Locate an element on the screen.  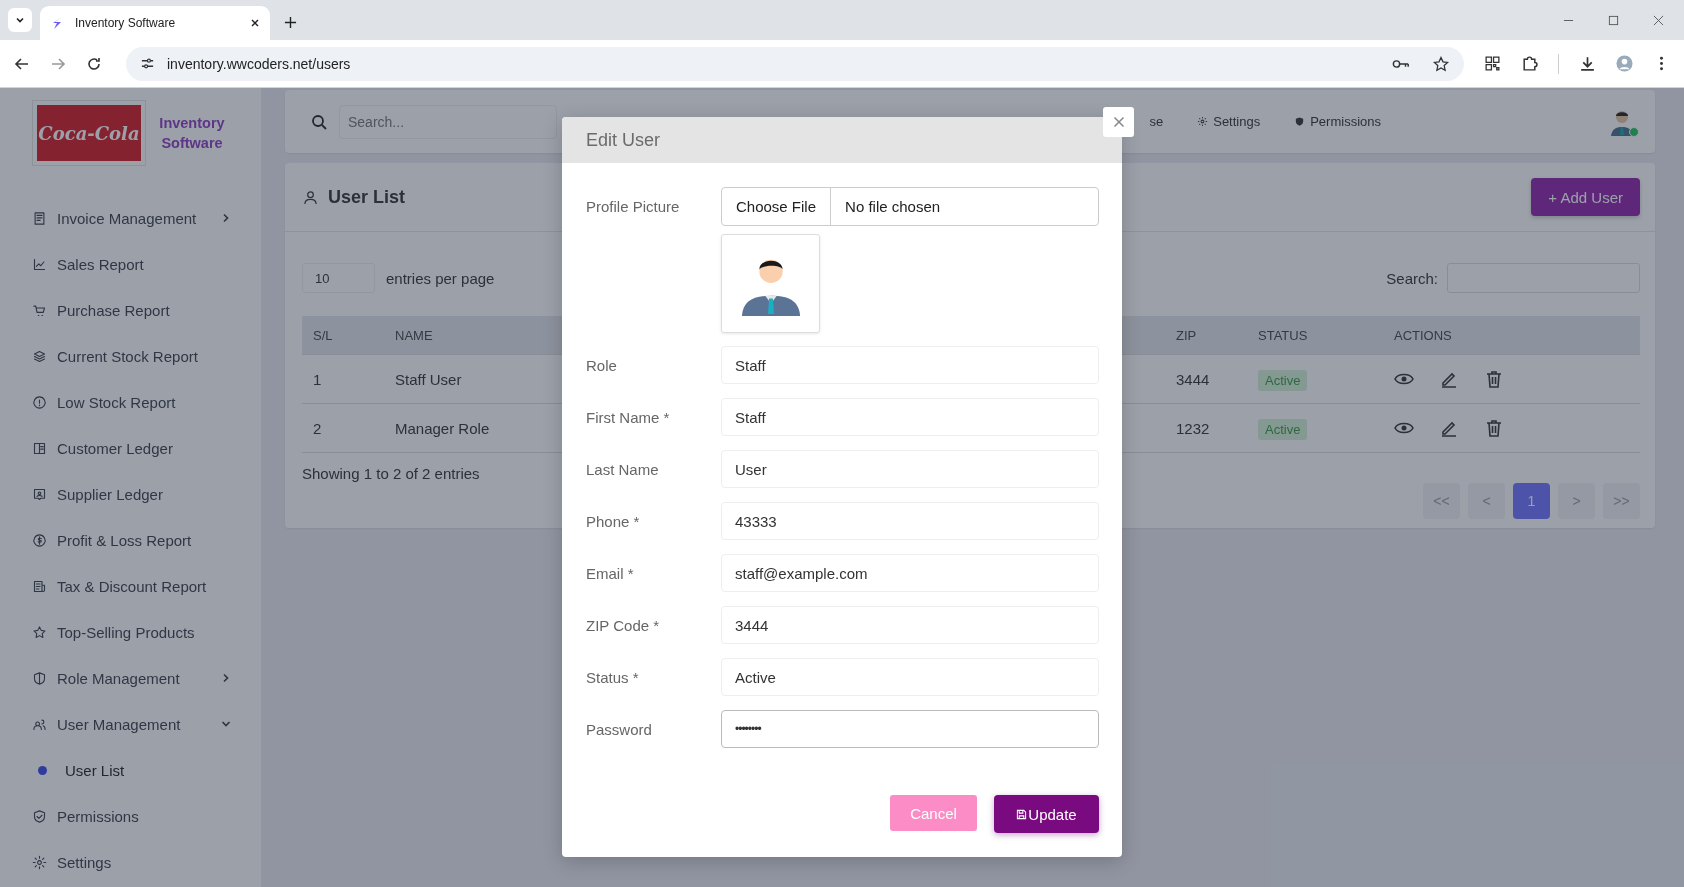
column-header: ACTIONS is located at coordinates (1423, 335).